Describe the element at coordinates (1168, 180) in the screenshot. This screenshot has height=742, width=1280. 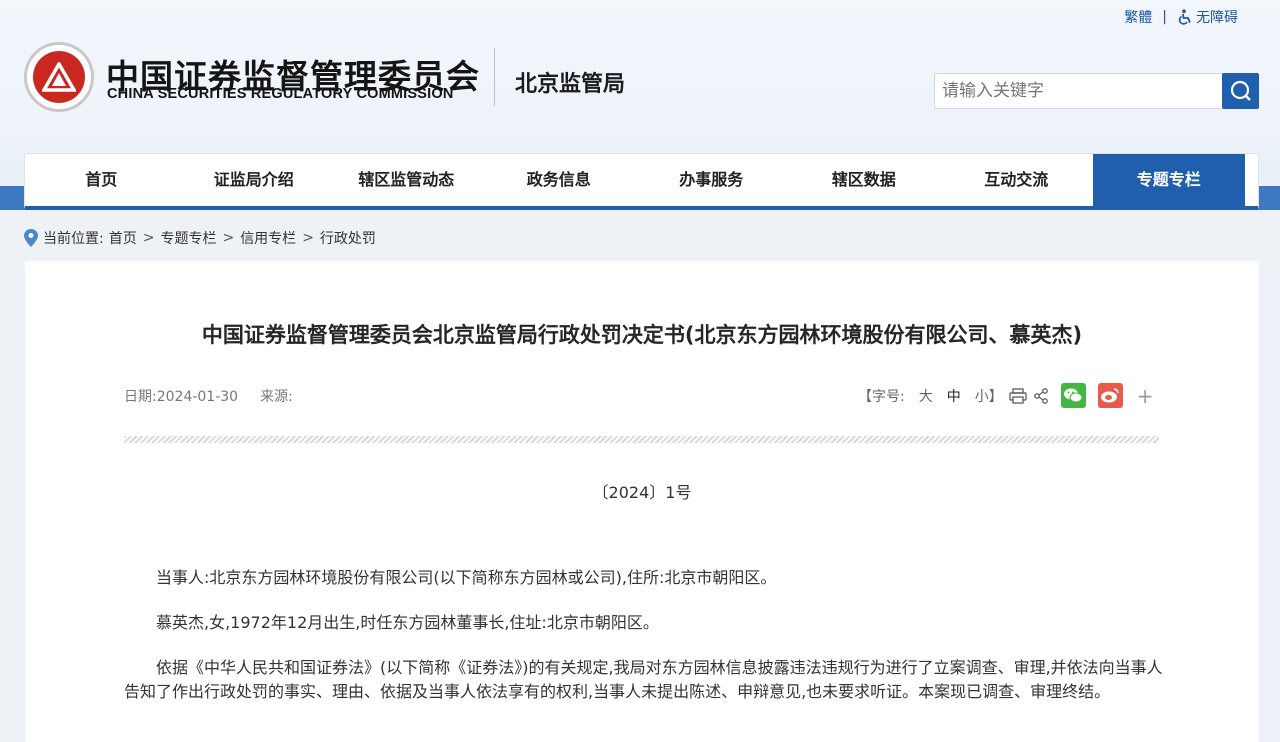
I see `nav-item-special-topics: 专题专栏` at that location.